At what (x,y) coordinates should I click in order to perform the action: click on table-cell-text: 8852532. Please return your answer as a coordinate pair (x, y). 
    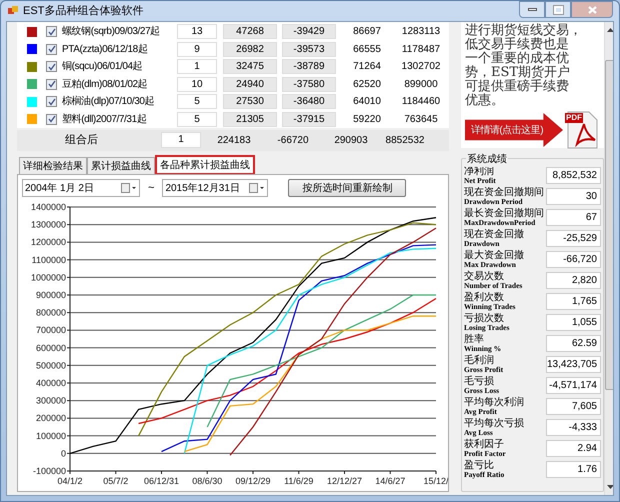
    Looking at the image, I should click on (405, 141).